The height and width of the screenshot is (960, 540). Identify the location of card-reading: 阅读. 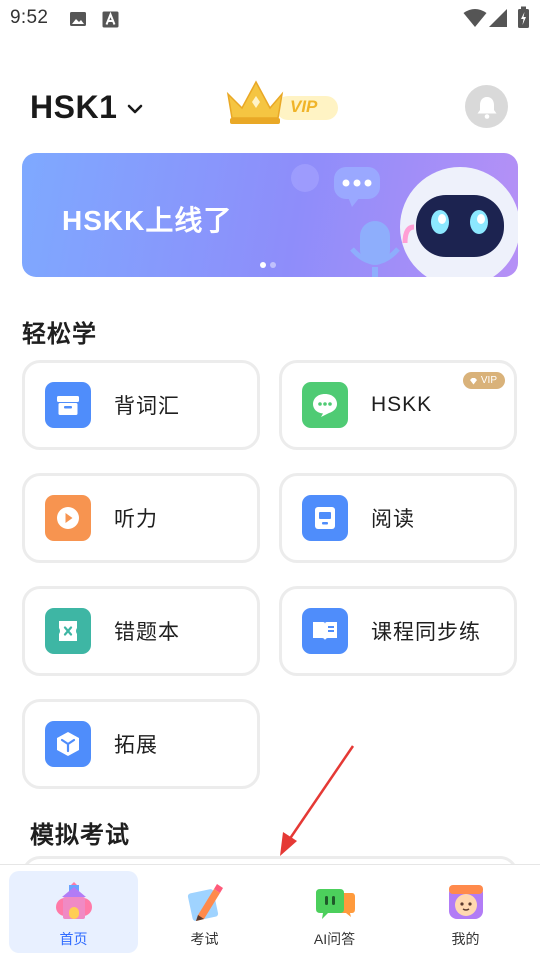
(398, 518).